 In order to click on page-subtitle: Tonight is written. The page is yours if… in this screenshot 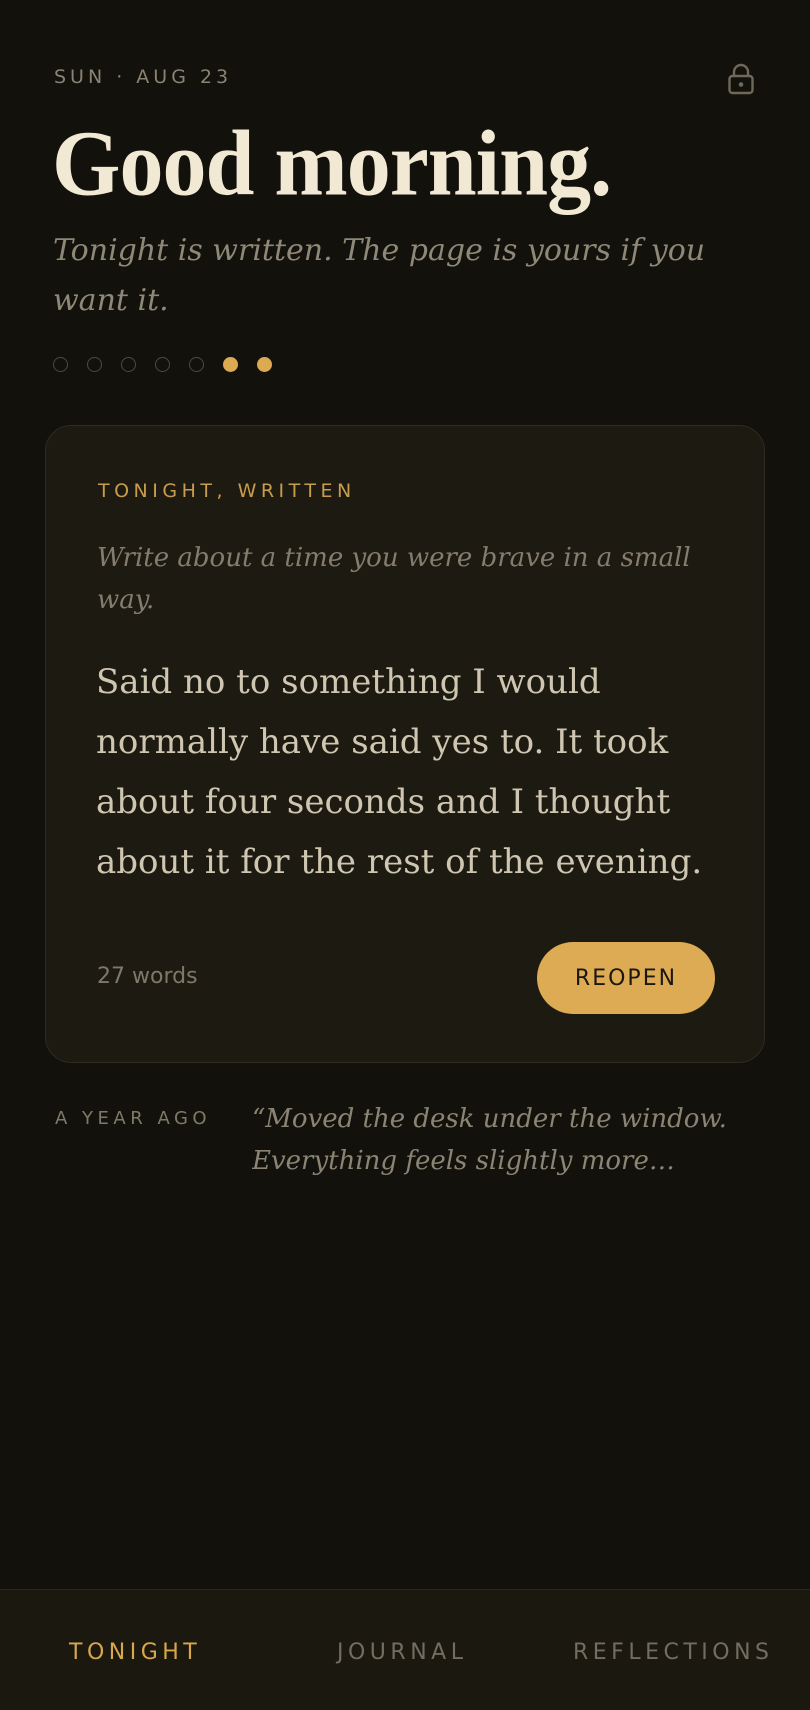, I will do `click(379, 275)`.